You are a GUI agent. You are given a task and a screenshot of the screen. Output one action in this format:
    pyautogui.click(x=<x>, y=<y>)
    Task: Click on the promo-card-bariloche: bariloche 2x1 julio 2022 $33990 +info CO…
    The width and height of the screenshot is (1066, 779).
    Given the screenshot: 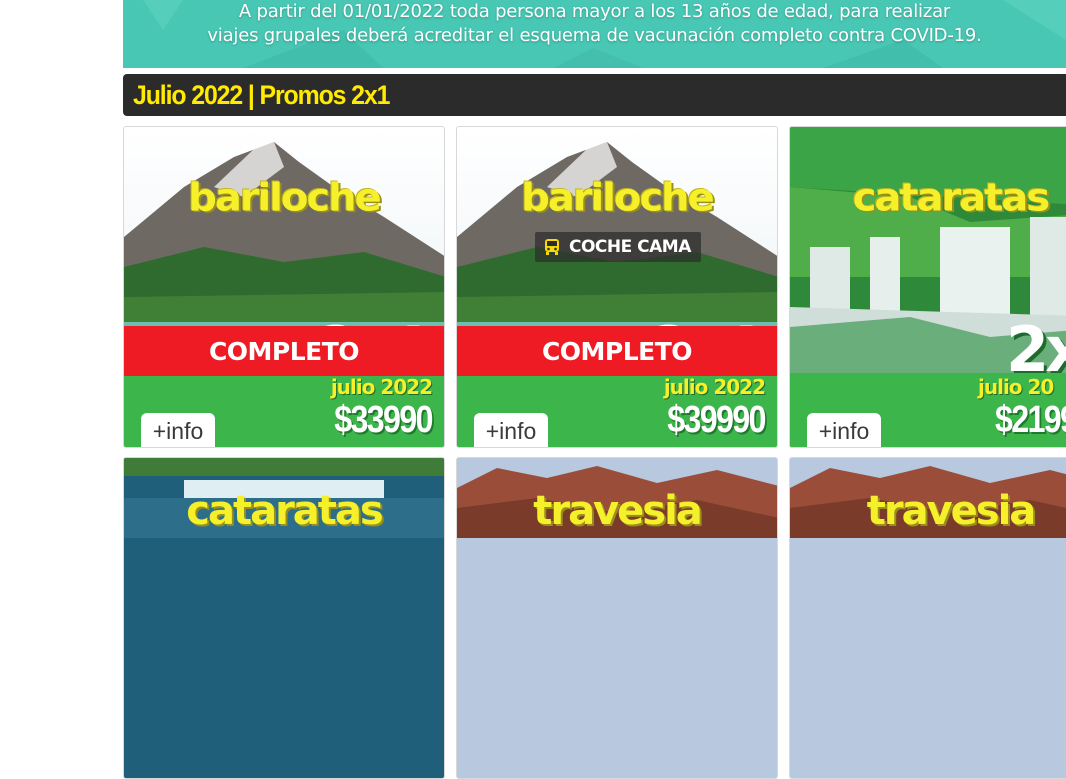 What is the action you would take?
    pyautogui.click(x=284, y=287)
    